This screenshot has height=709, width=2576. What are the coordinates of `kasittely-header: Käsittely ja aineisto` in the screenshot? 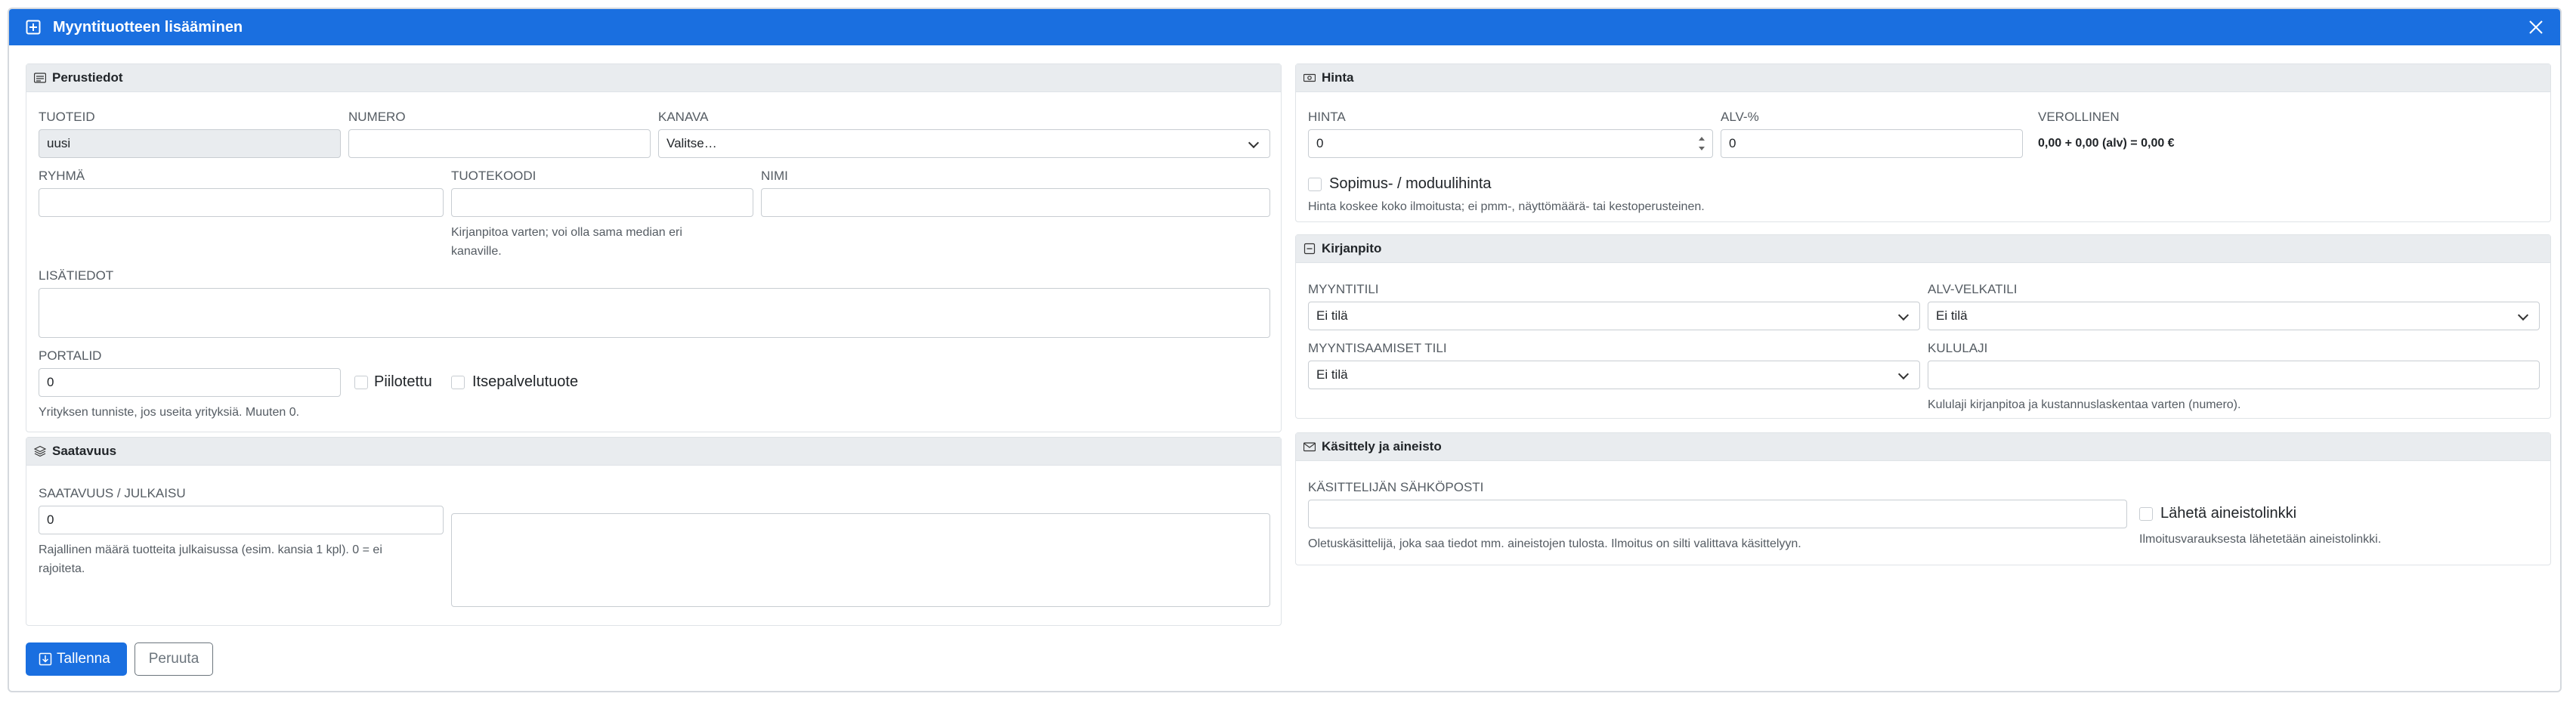 It's located at (1923, 447).